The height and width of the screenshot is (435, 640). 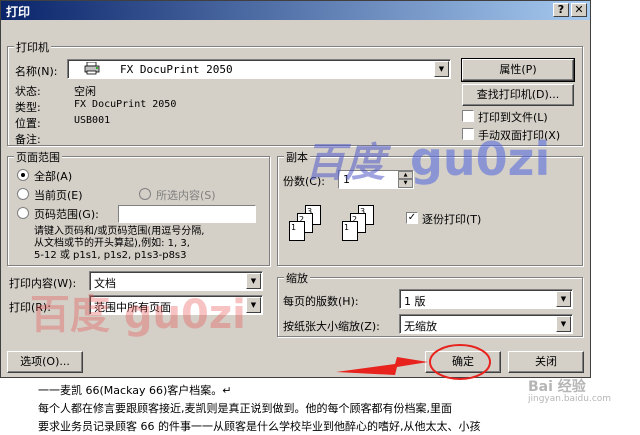 I want to click on copies-count-label: 份数(C):, so click(x=304, y=181).